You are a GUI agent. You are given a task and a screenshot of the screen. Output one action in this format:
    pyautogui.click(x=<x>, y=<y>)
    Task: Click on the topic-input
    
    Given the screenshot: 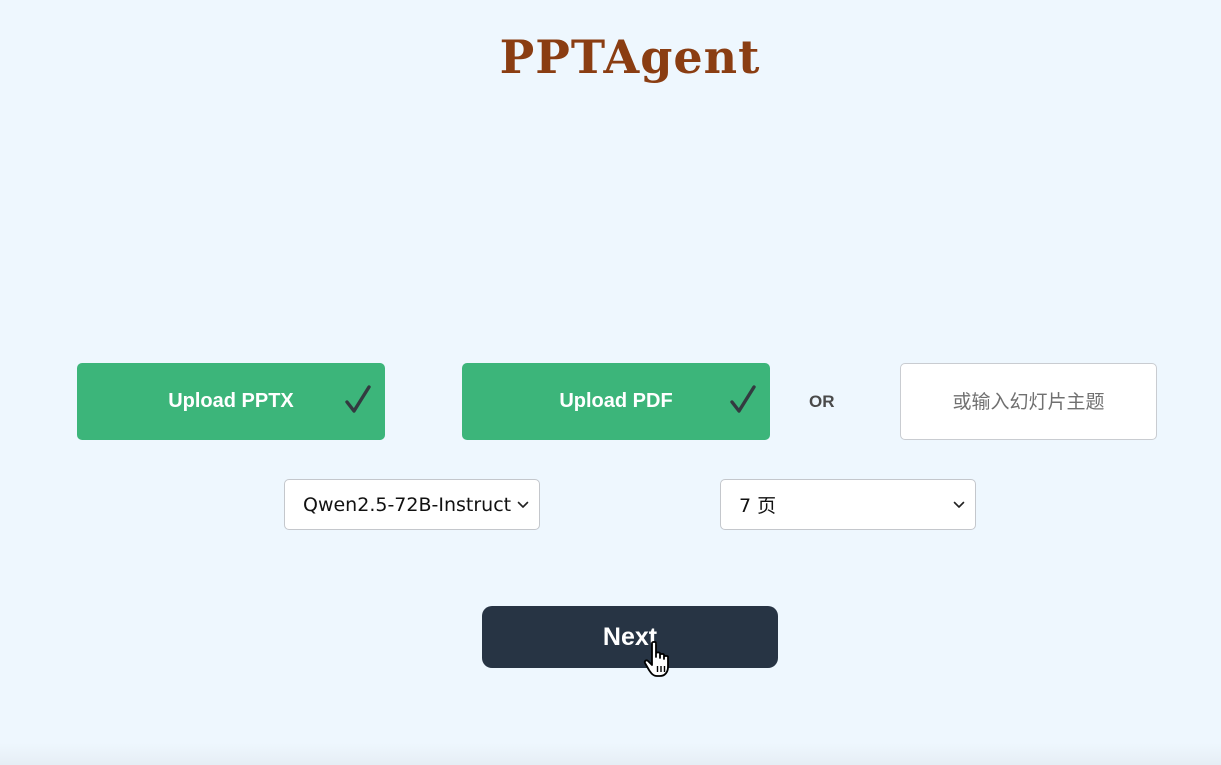 What is the action you would take?
    pyautogui.click(x=1028, y=401)
    